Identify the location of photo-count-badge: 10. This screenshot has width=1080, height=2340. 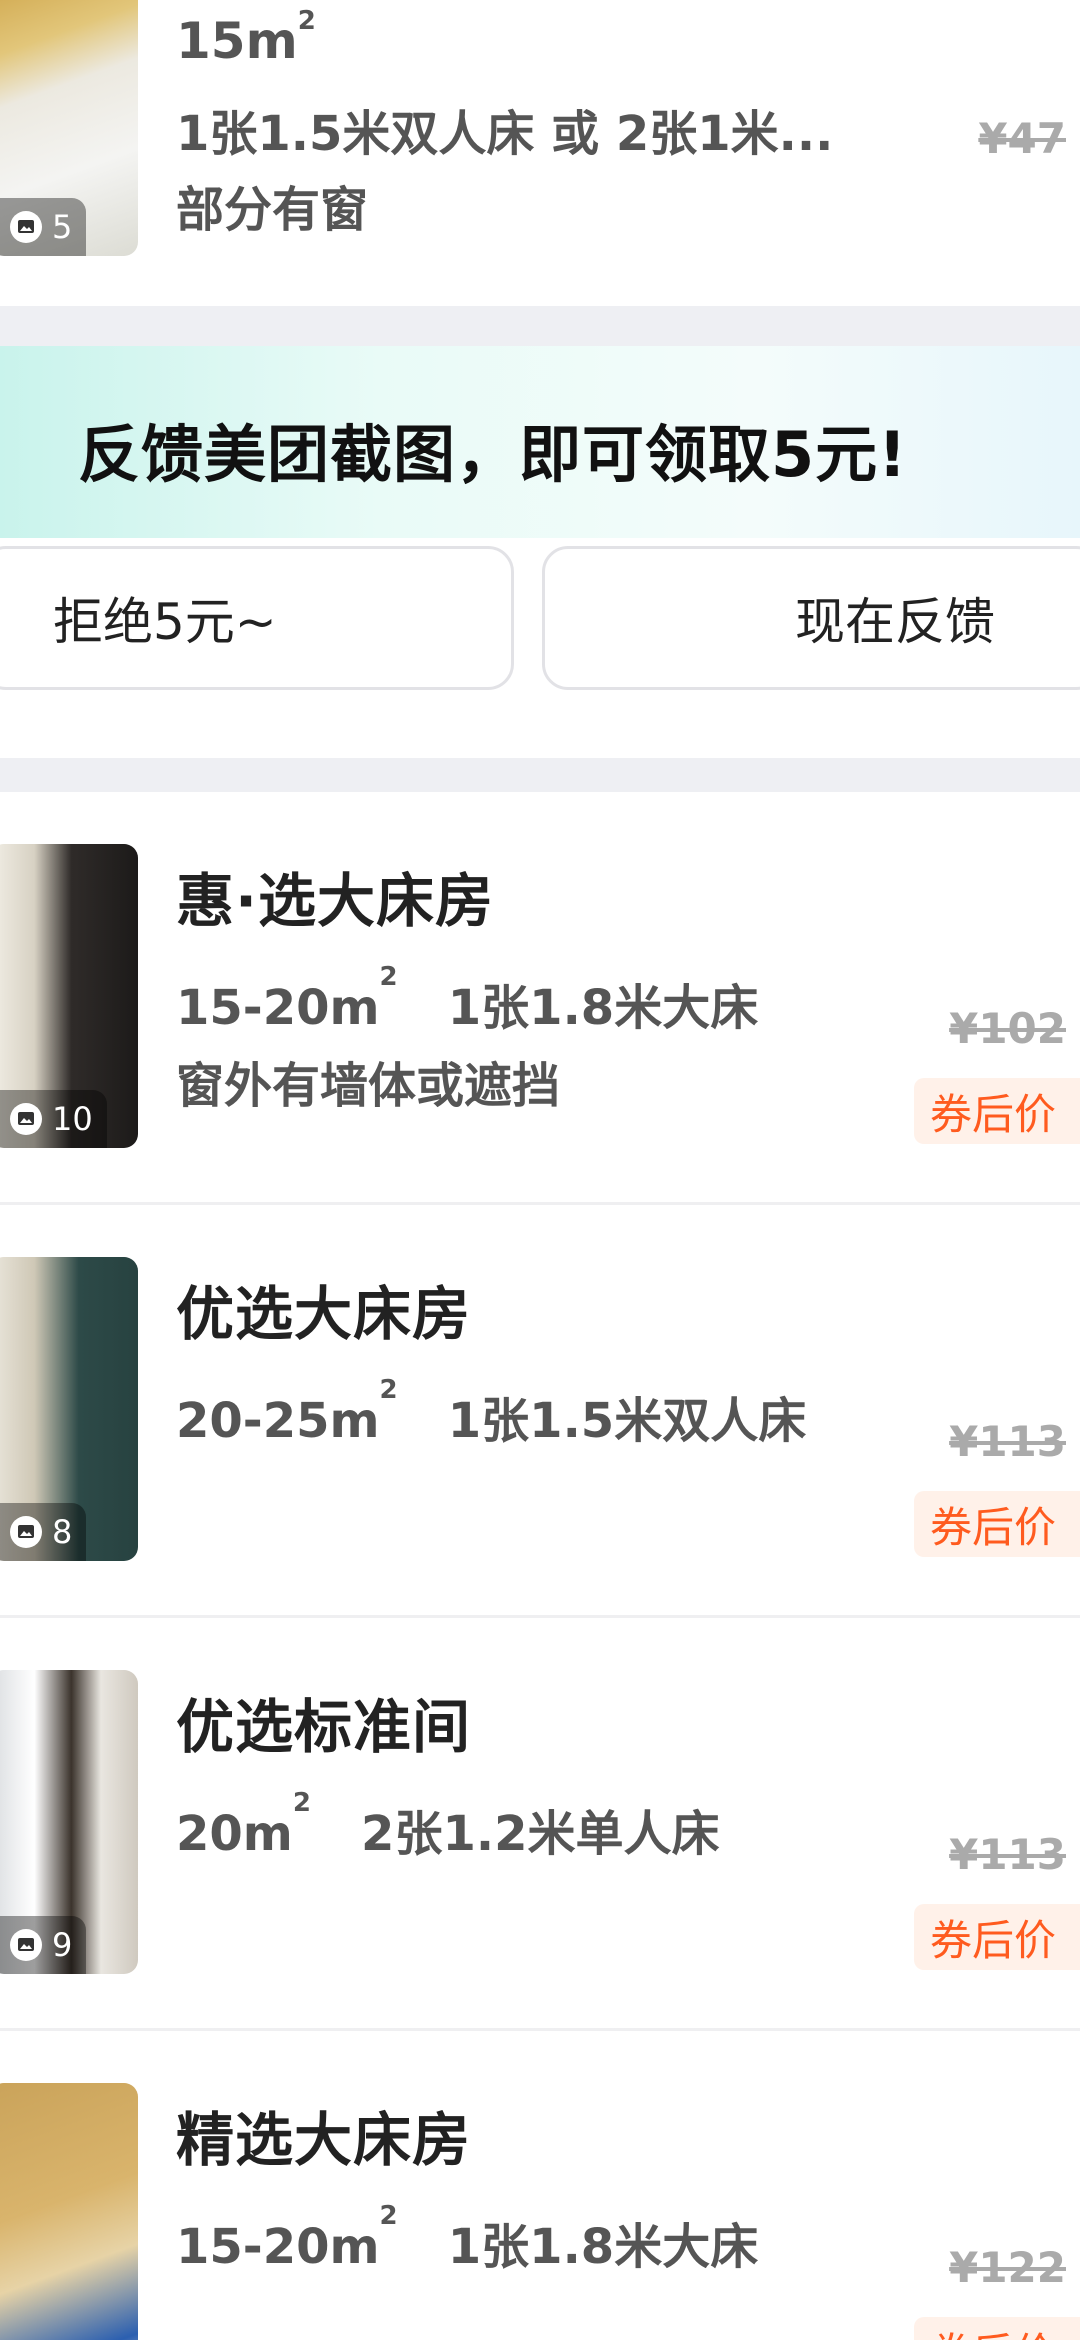
(53, 1119).